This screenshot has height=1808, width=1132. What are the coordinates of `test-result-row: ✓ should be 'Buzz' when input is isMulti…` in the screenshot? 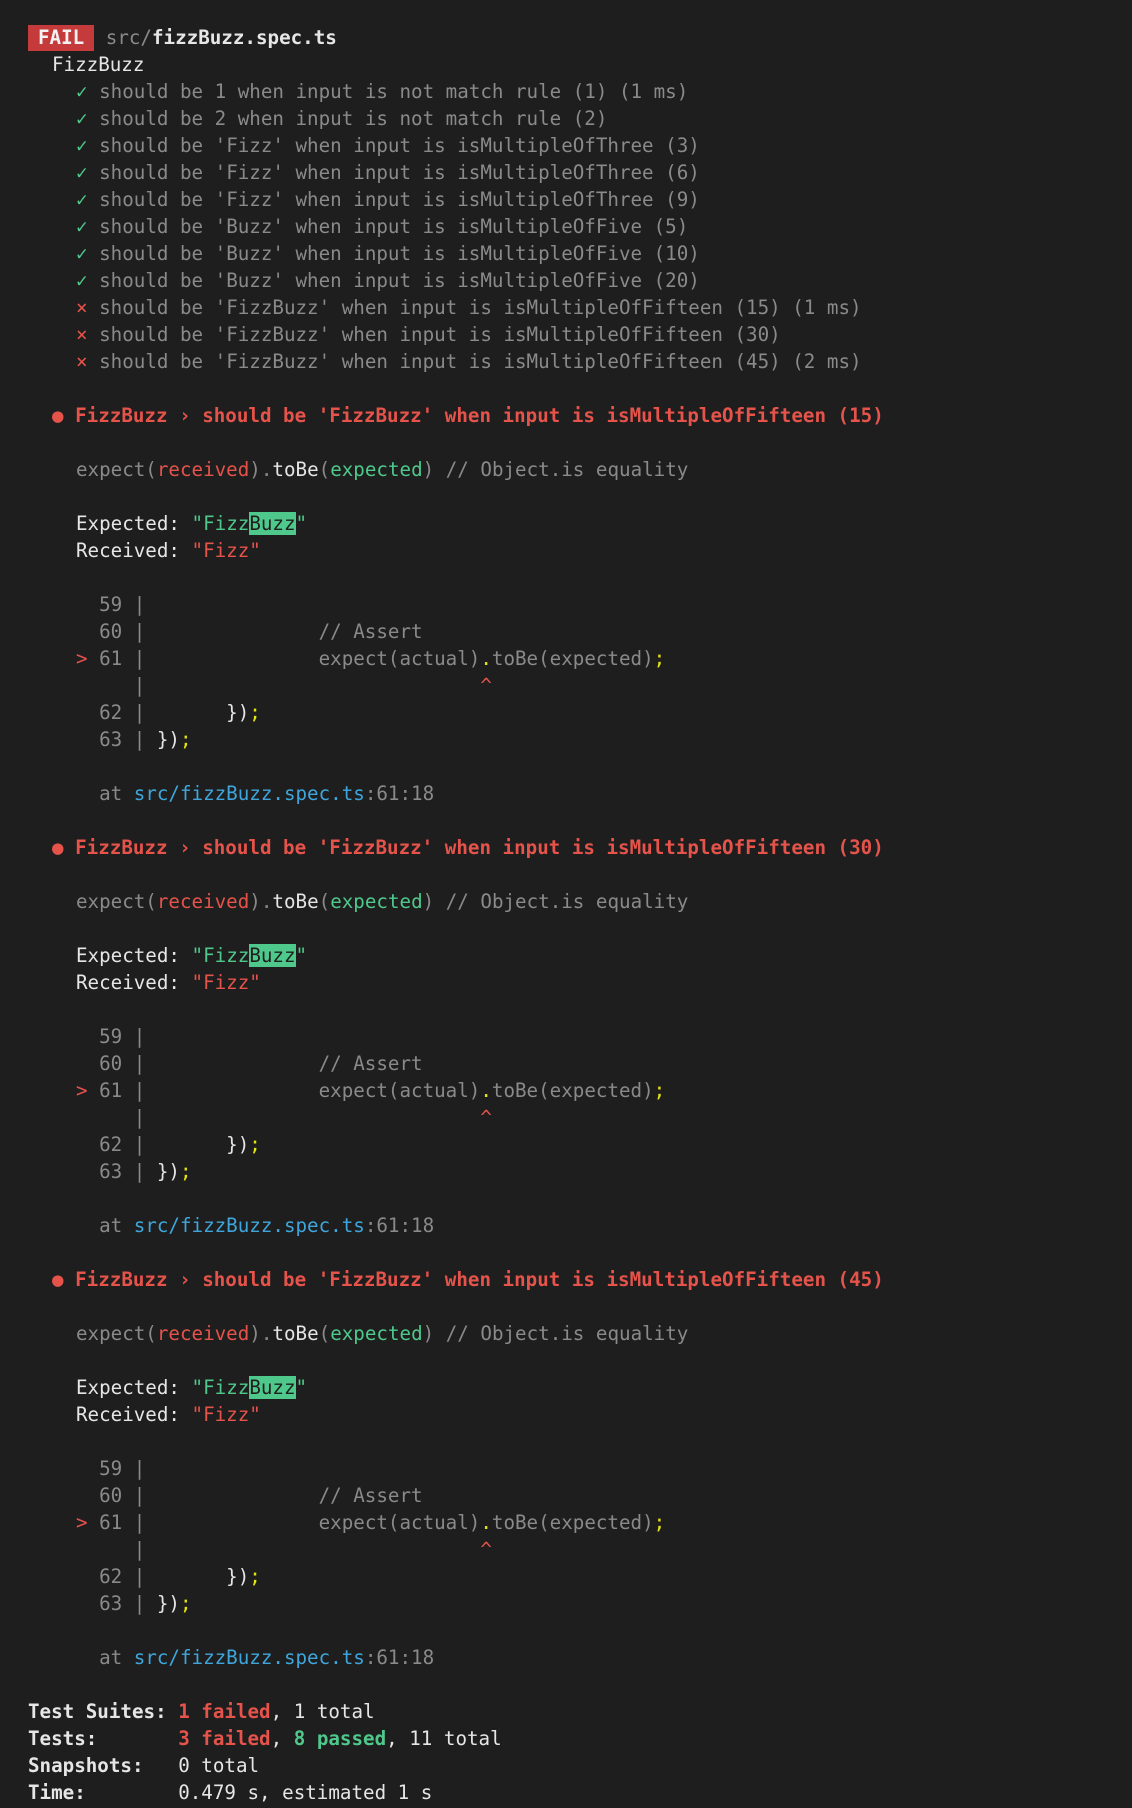 It's located at (580, 226).